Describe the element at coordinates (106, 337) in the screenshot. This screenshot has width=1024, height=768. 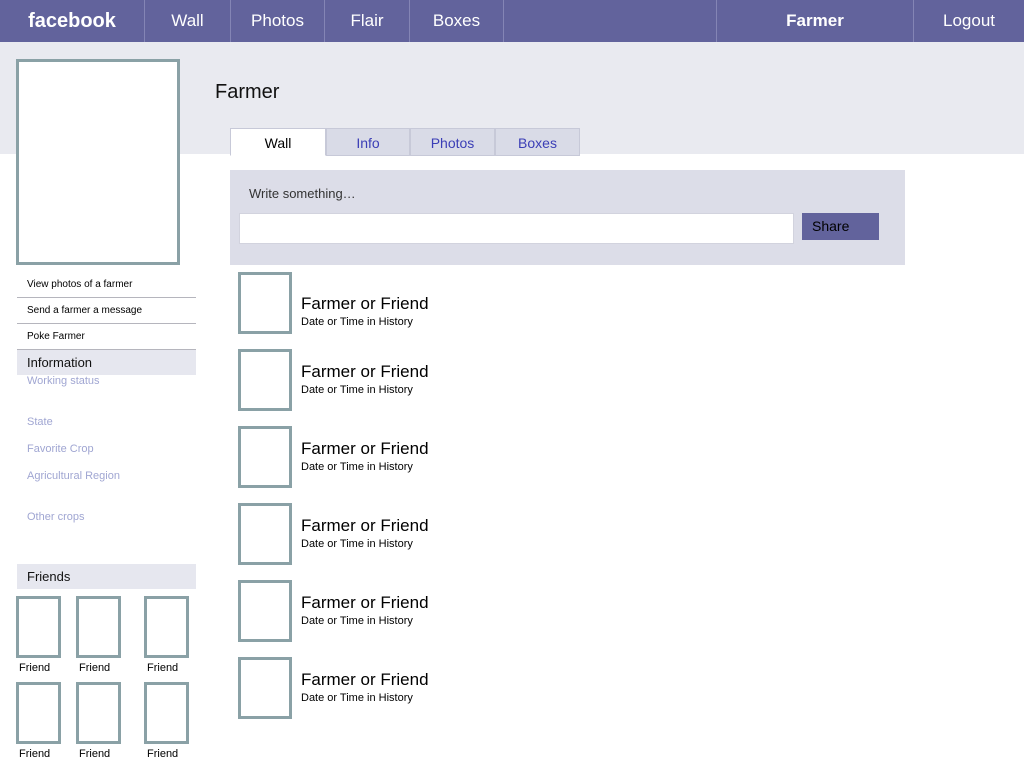
I see `poke-link: Poke Farmer` at that location.